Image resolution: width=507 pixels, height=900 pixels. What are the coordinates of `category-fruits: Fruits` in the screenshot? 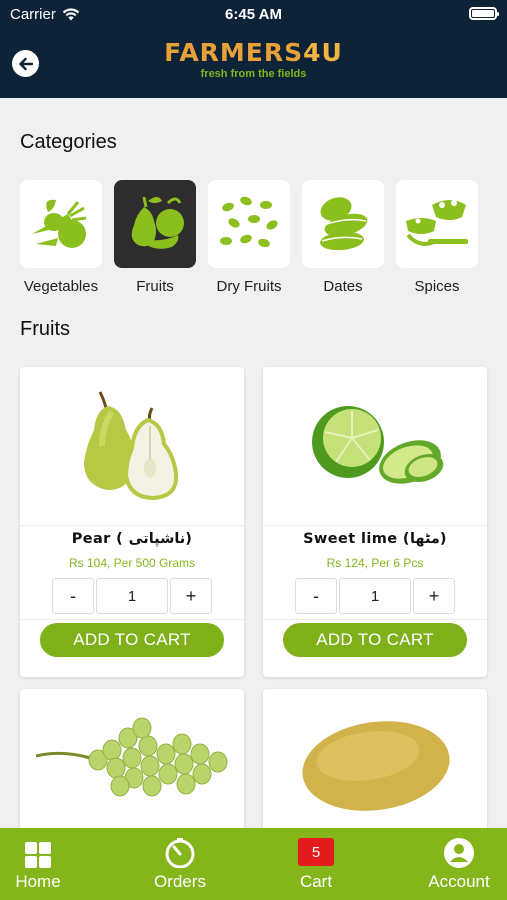 It's located at (155, 237).